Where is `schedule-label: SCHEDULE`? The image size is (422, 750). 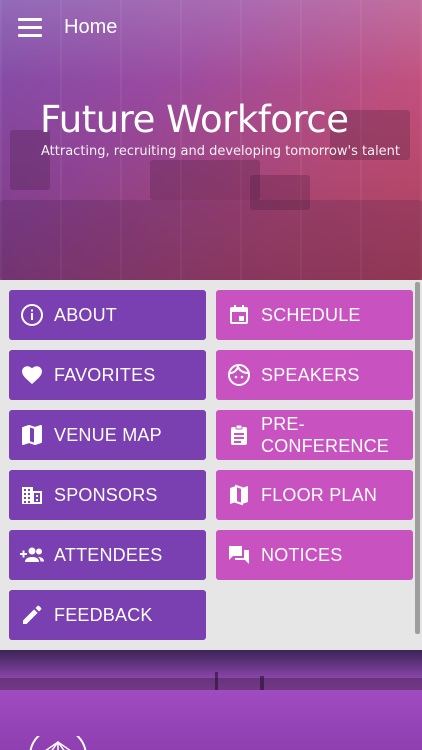 schedule-label: SCHEDULE is located at coordinates (311, 315).